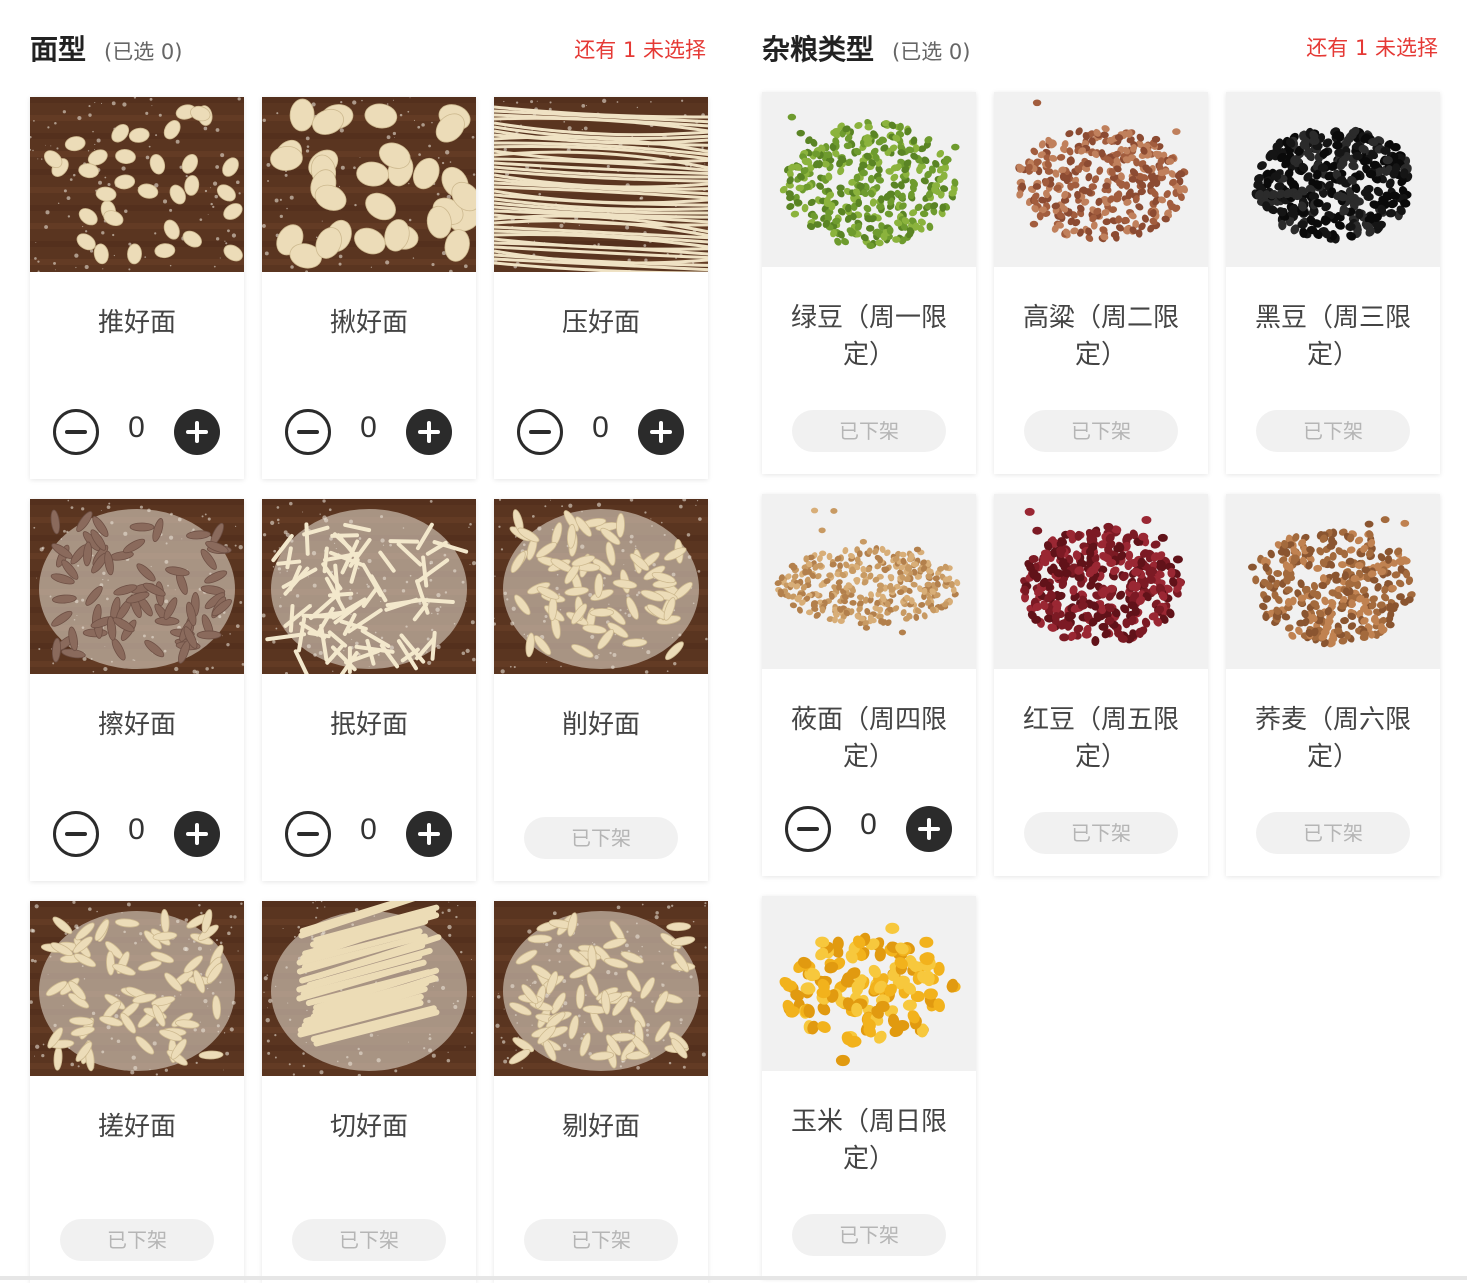 The height and width of the screenshot is (1283, 1467). Describe the element at coordinates (1101, 685) in the screenshot. I see `grain-card: 红豆（周五限定） 已下架` at that location.